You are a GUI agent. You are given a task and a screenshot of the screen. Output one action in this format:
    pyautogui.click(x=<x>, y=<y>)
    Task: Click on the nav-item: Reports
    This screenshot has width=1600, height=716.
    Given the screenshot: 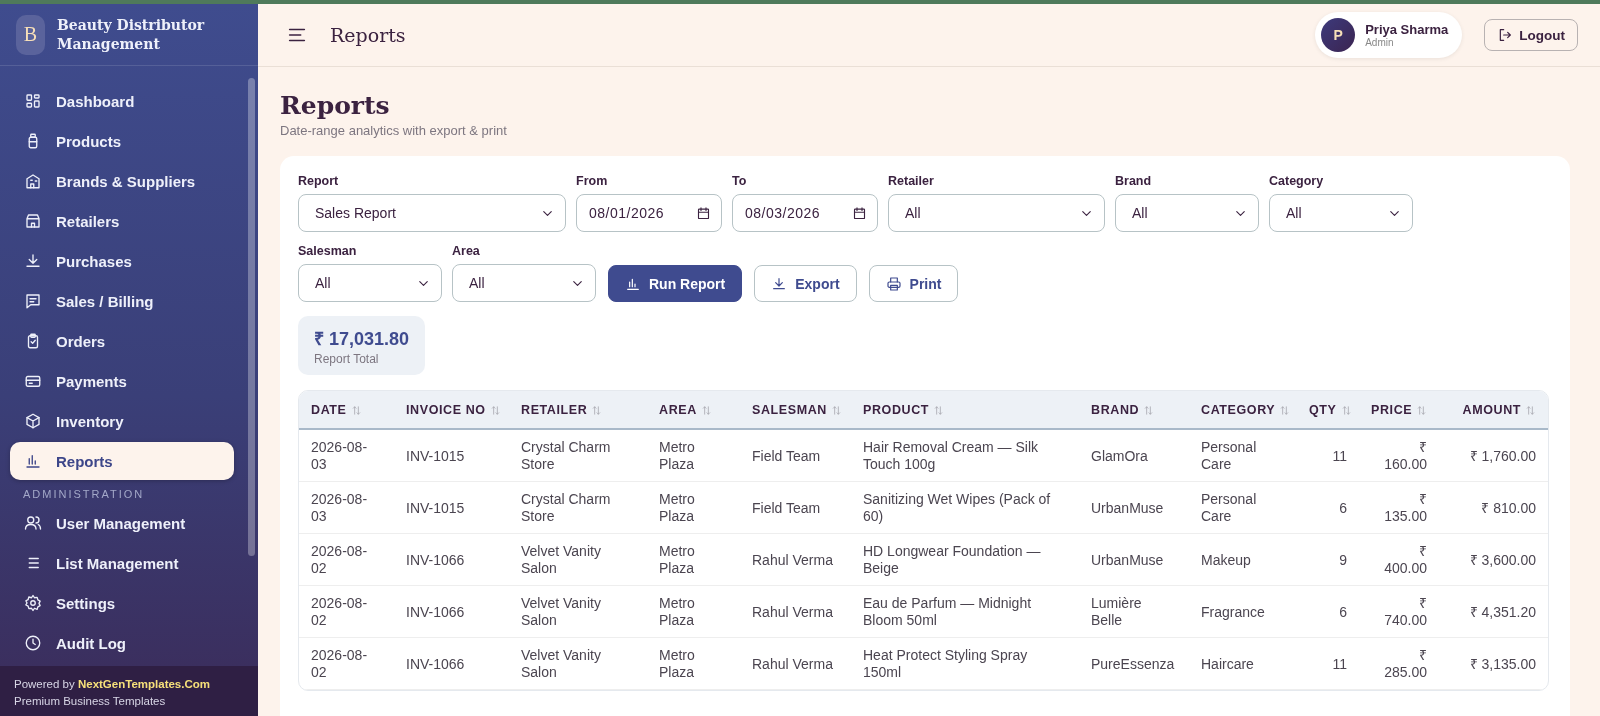 What is the action you would take?
    pyautogui.click(x=122, y=461)
    